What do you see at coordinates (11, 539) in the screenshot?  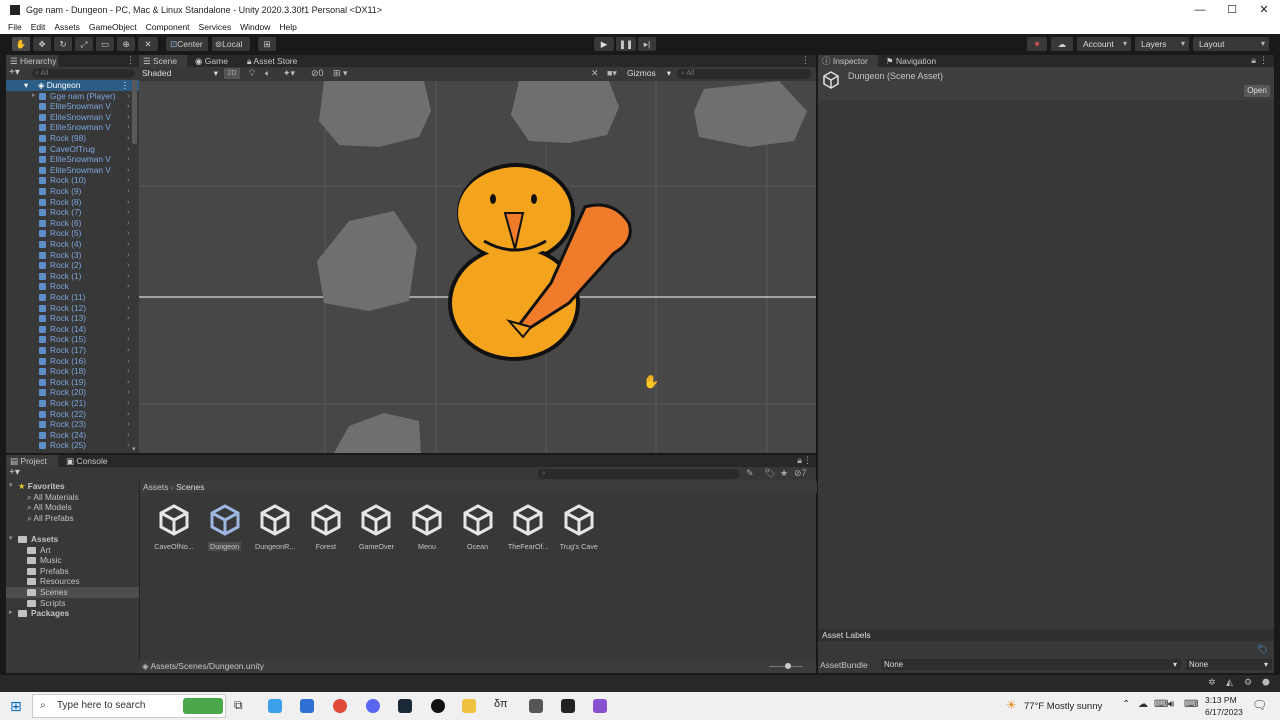 I see `expand-arrow-icon: ▾` at bounding box center [11, 539].